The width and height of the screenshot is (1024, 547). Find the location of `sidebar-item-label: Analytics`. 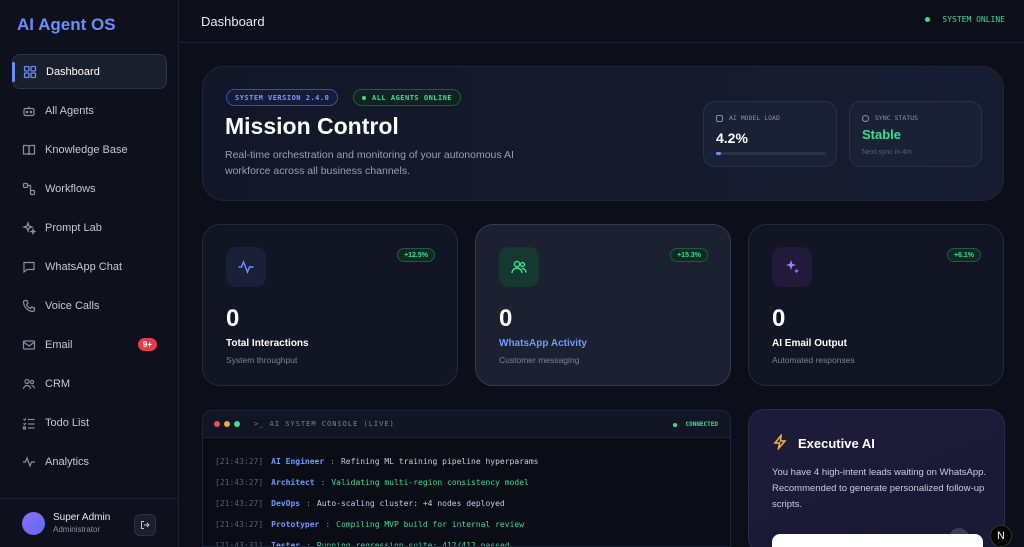

sidebar-item-label: Analytics is located at coordinates (67, 461).